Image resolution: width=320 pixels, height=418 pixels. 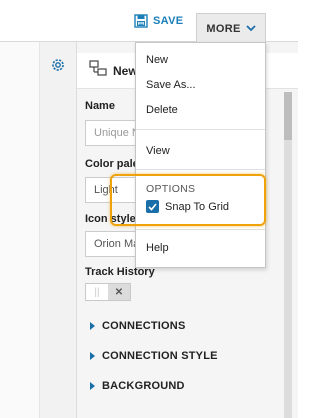 I want to click on scrollbar, so click(x=288, y=255).